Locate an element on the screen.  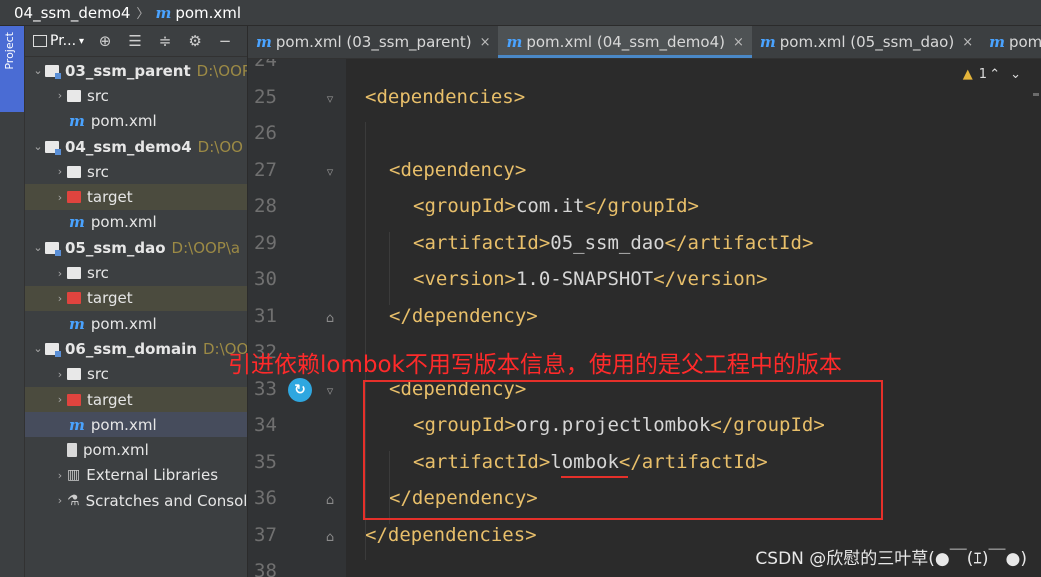
editor-tab: m pom.xml (03_ssm_parent) × is located at coordinates (373, 42).